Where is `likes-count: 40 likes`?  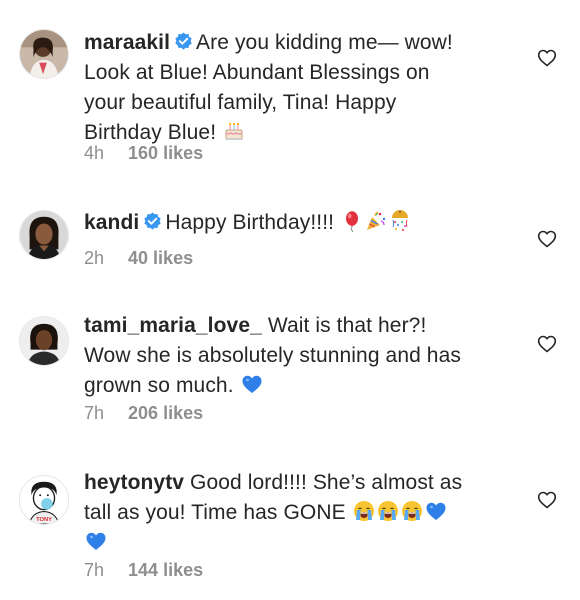 likes-count: 40 likes is located at coordinates (160, 258).